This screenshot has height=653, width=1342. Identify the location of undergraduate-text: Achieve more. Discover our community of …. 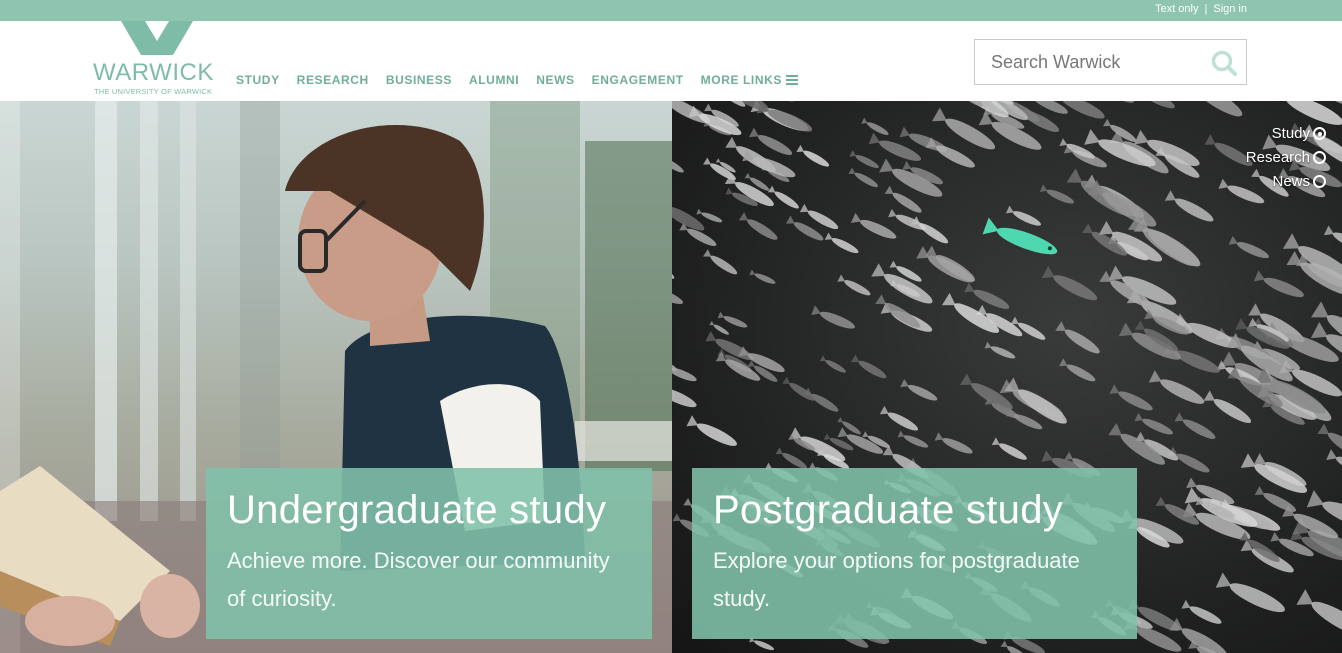
(418, 579).